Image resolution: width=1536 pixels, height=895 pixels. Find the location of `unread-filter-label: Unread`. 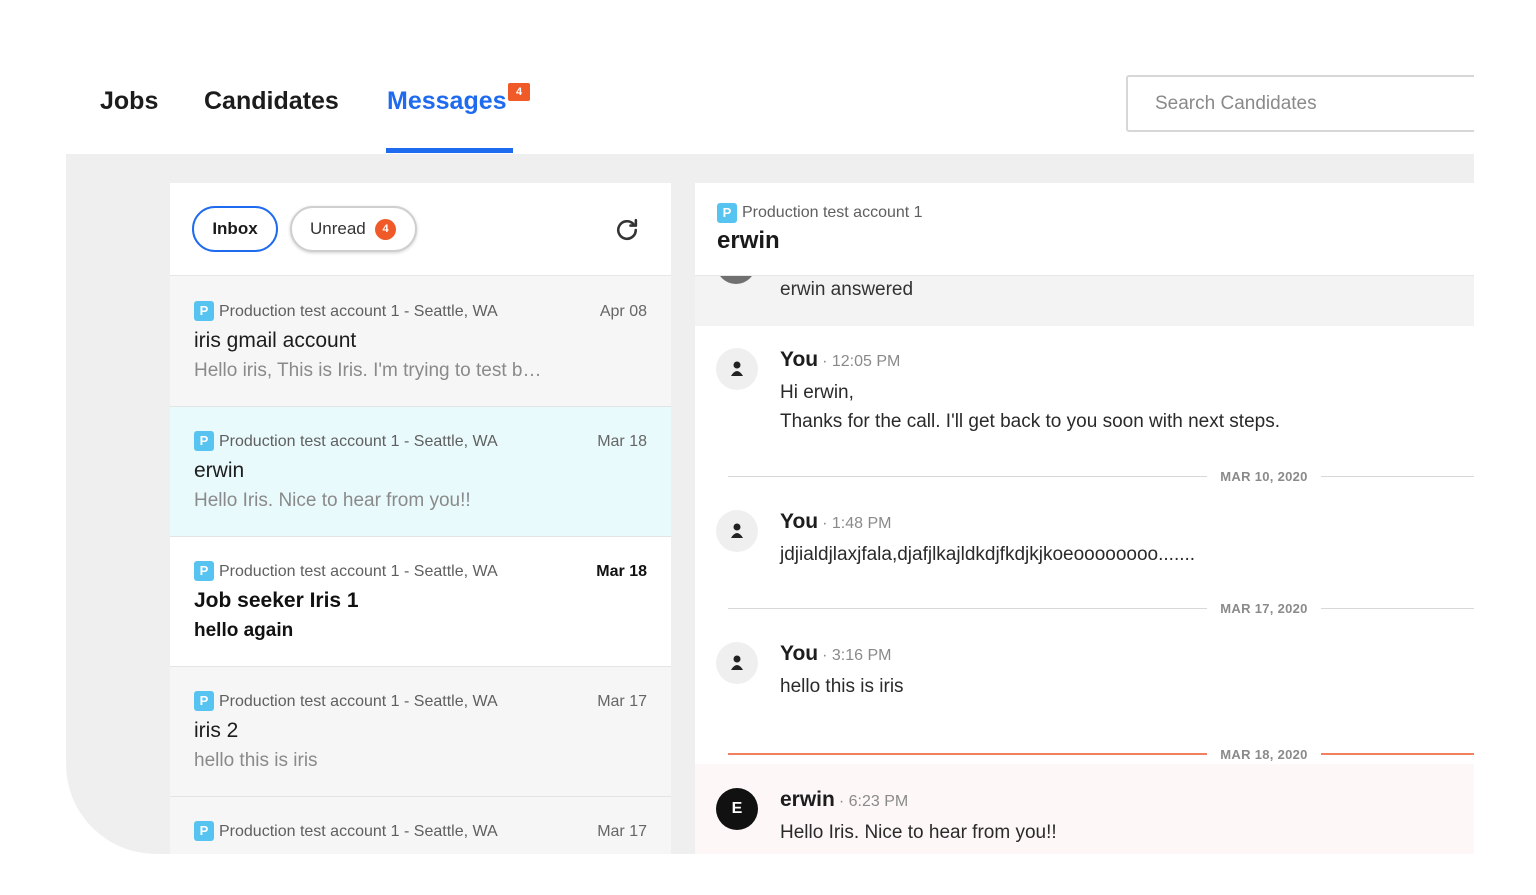

unread-filter-label: Unread is located at coordinates (338, 228).